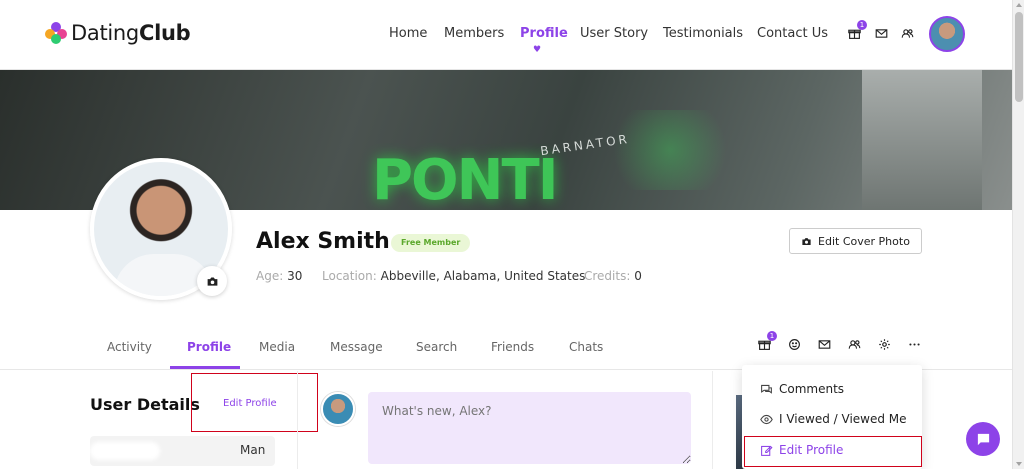  I want to click on cover-glow, so click(670, 150).